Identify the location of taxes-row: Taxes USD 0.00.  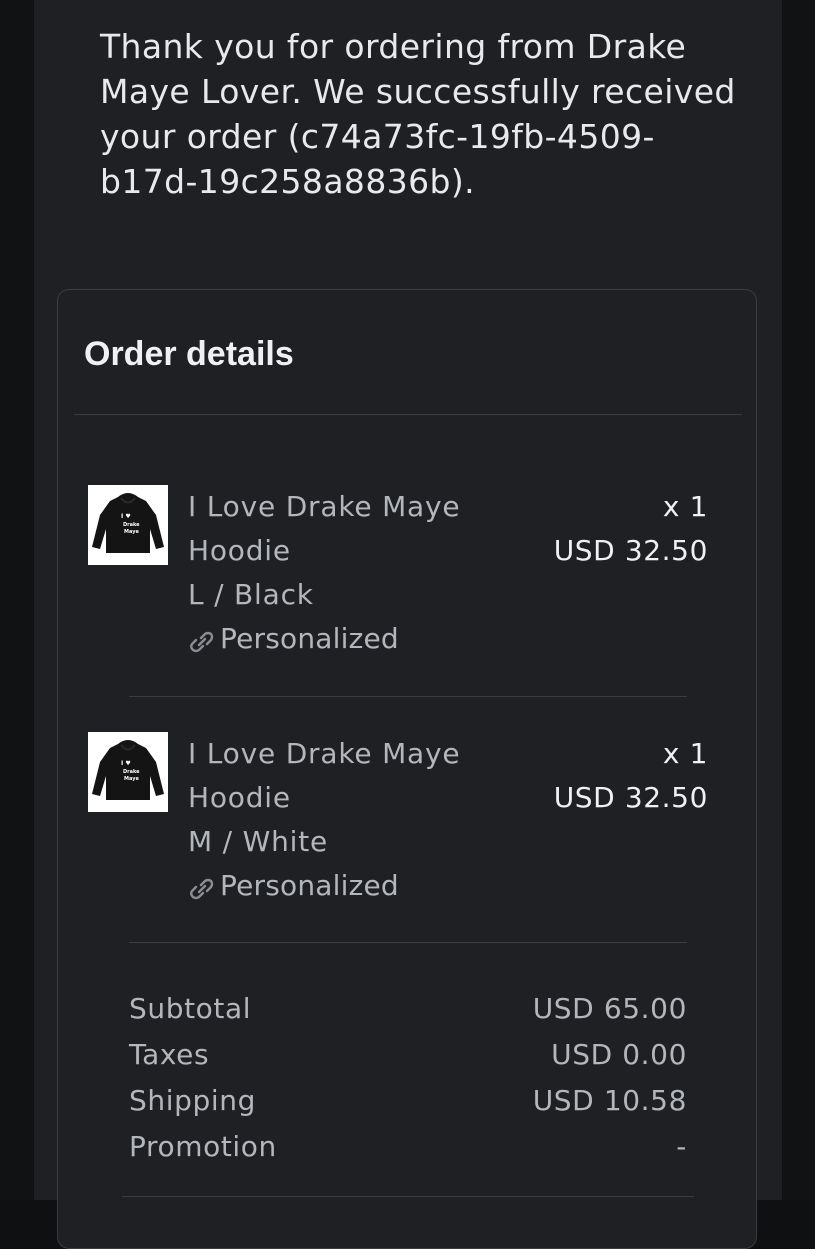
(408, 1055).